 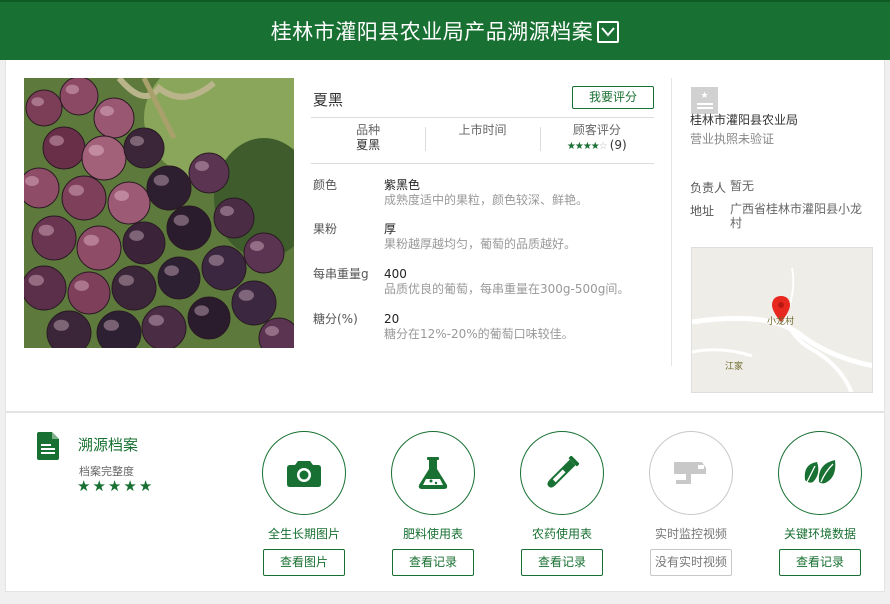 I want to click on rate-button: 我要评分, so click(x=613, y=97).